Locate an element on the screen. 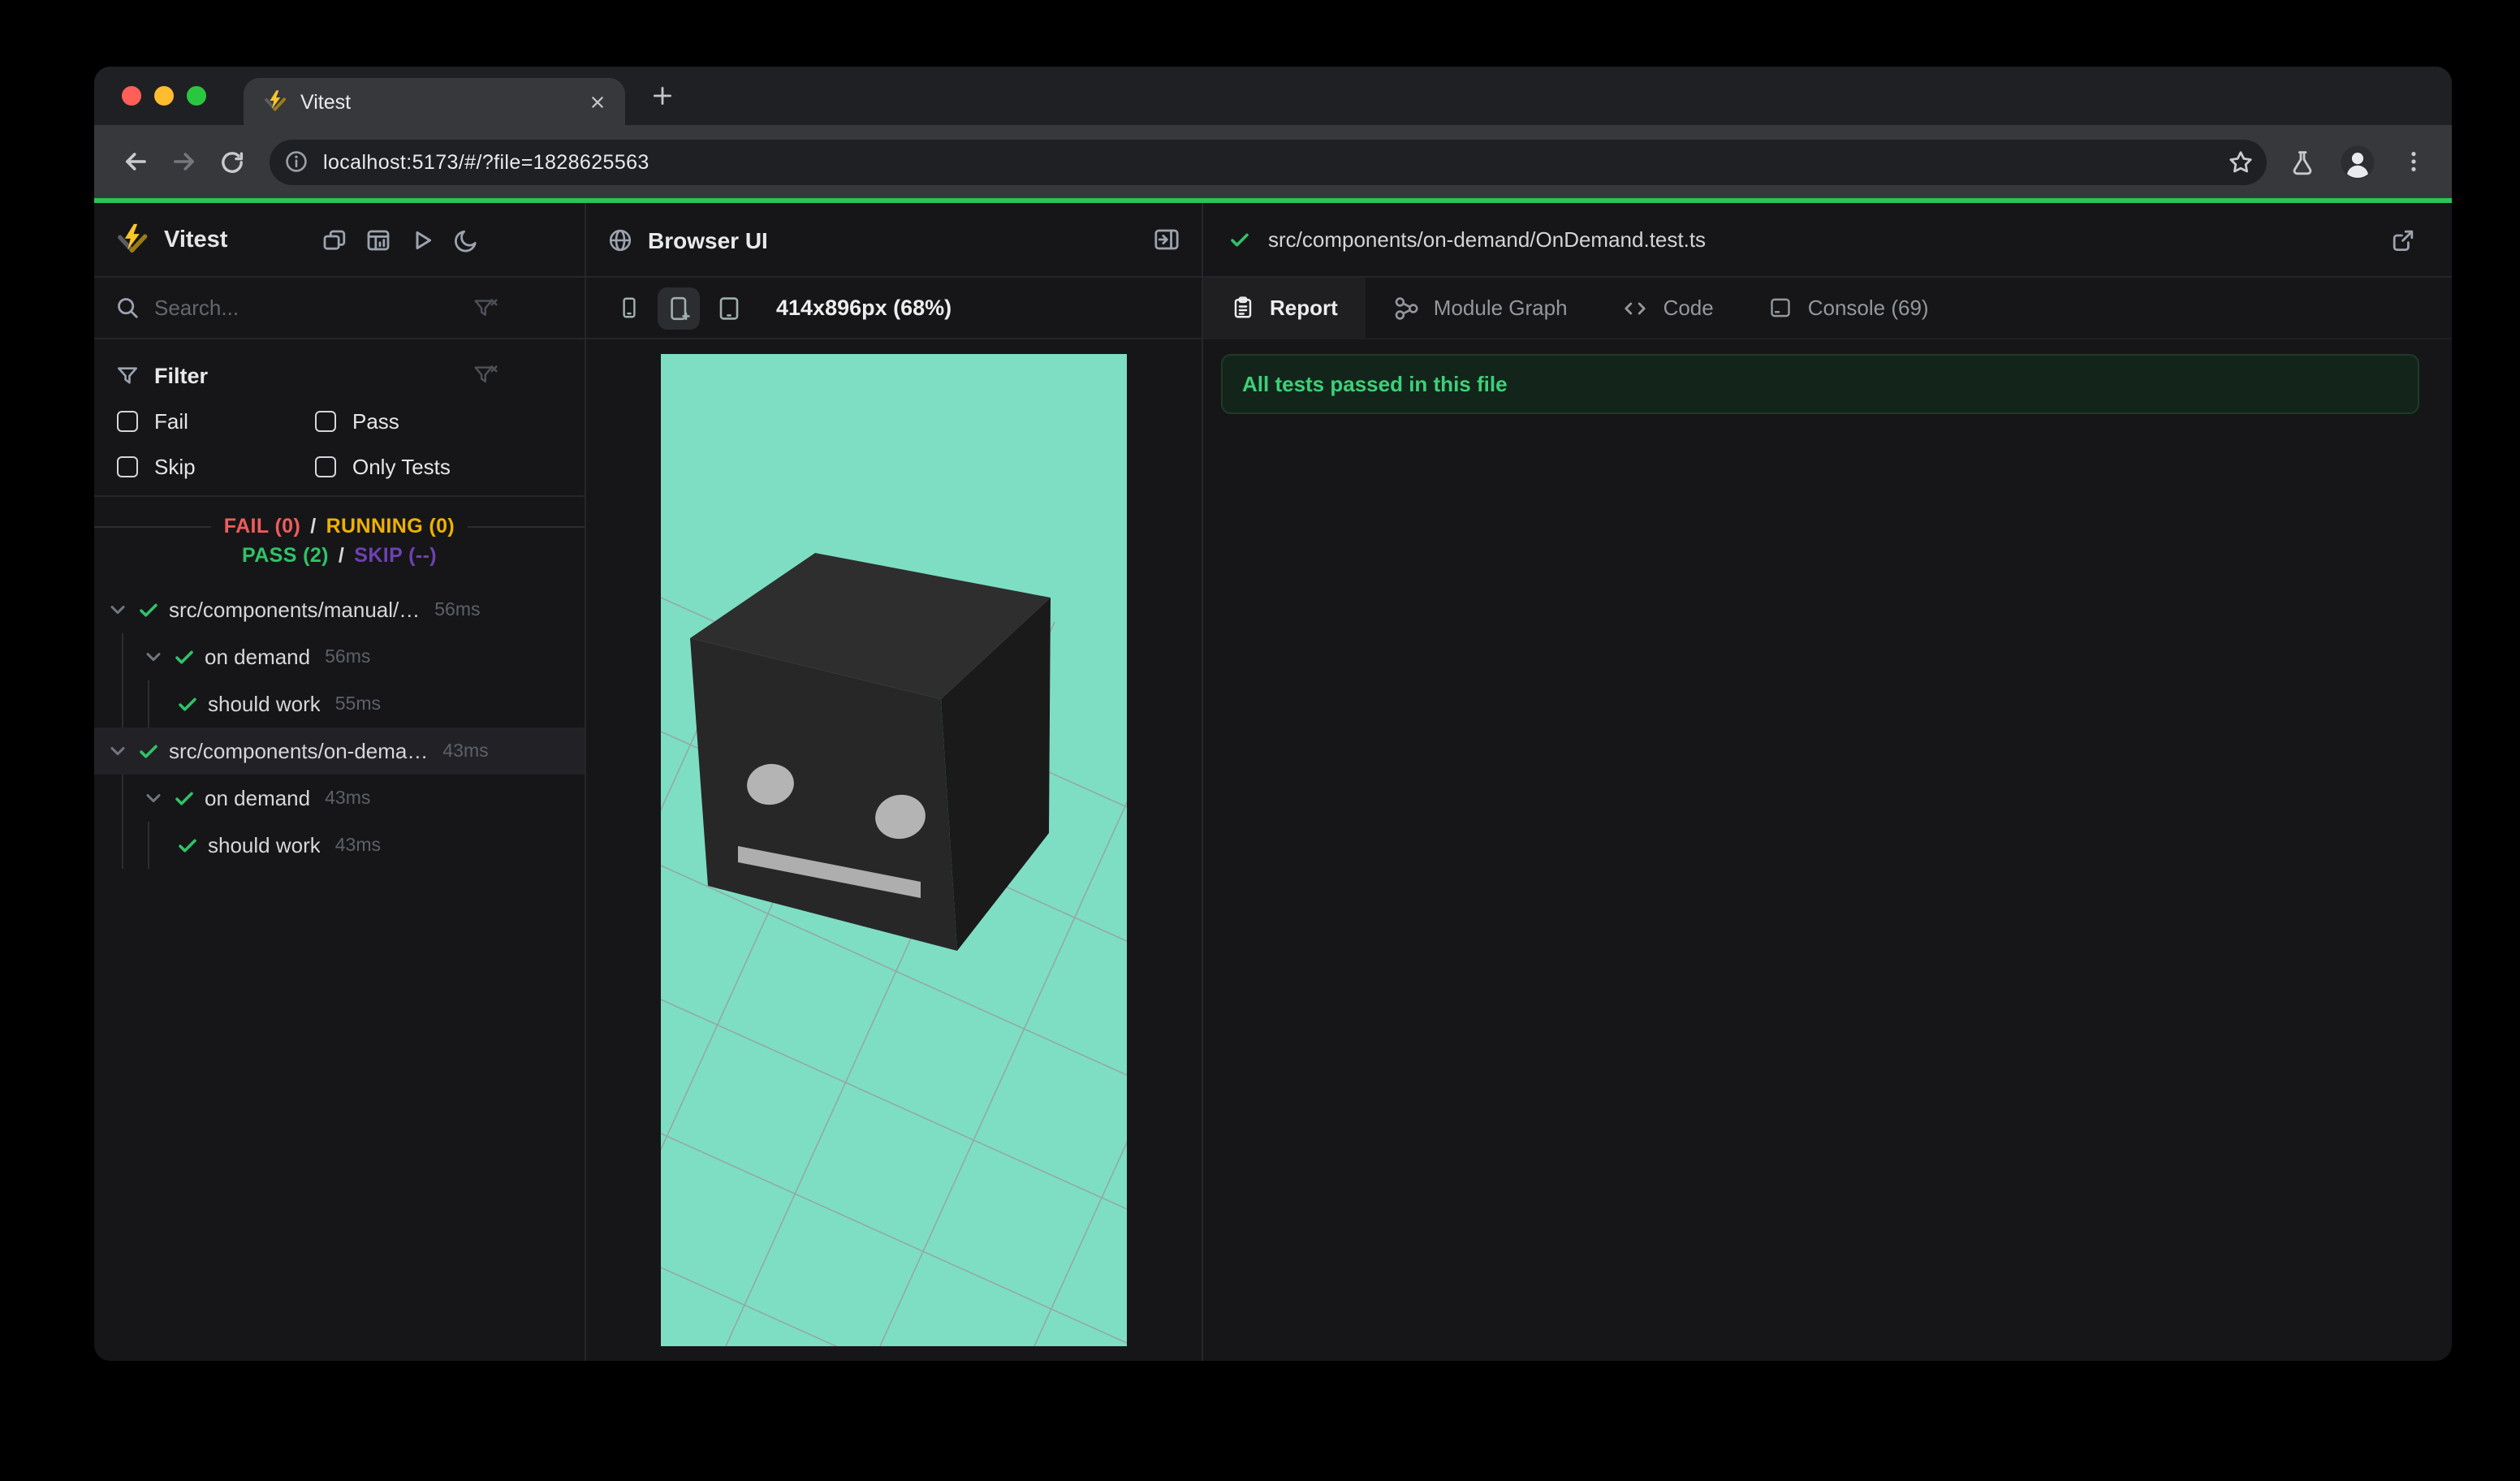  toolbar-actions is located at coordinates (2358, 161).